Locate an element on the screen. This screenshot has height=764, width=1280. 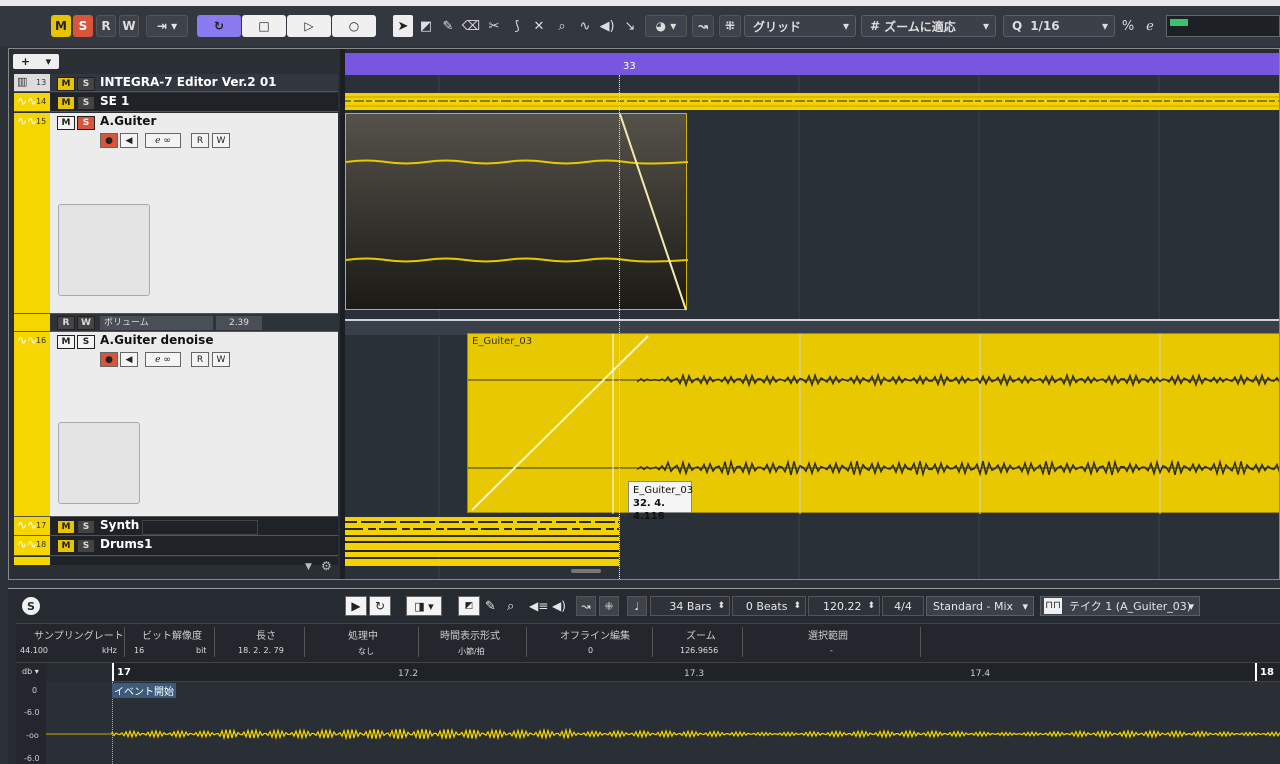
erase-tool: ⌫ is located at coordinates (471, 26).